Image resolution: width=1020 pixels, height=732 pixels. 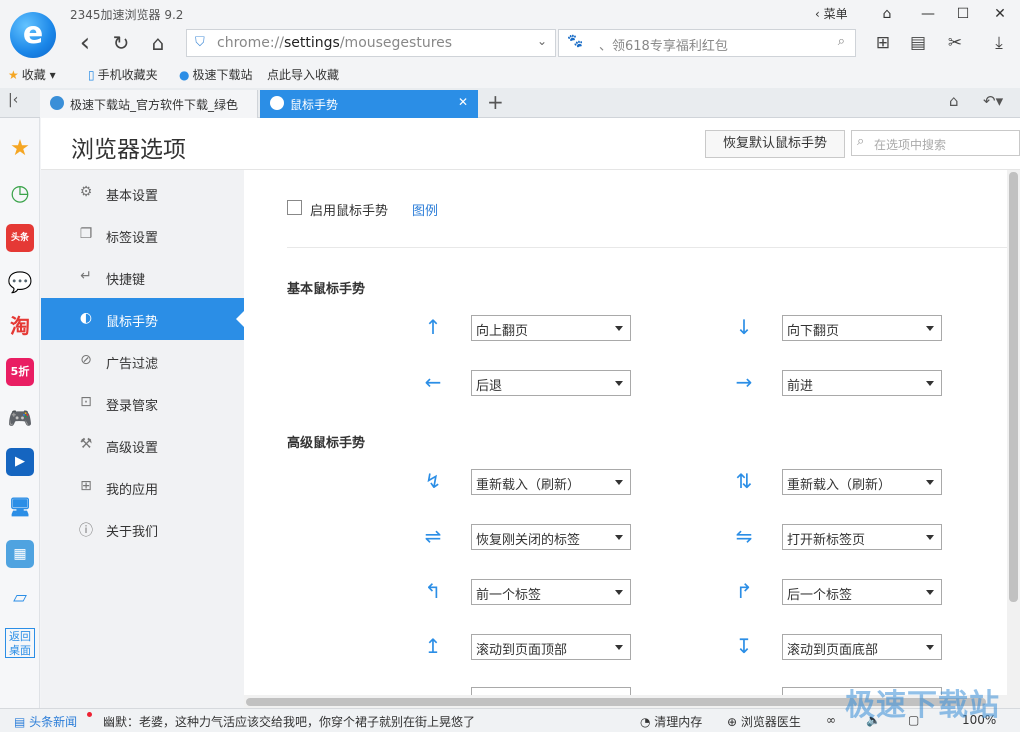 What do you see at coordinates (542, 41) in the screenshot?
I see `chevron-down-icon: ⌄` at bounding box center [542, 41].